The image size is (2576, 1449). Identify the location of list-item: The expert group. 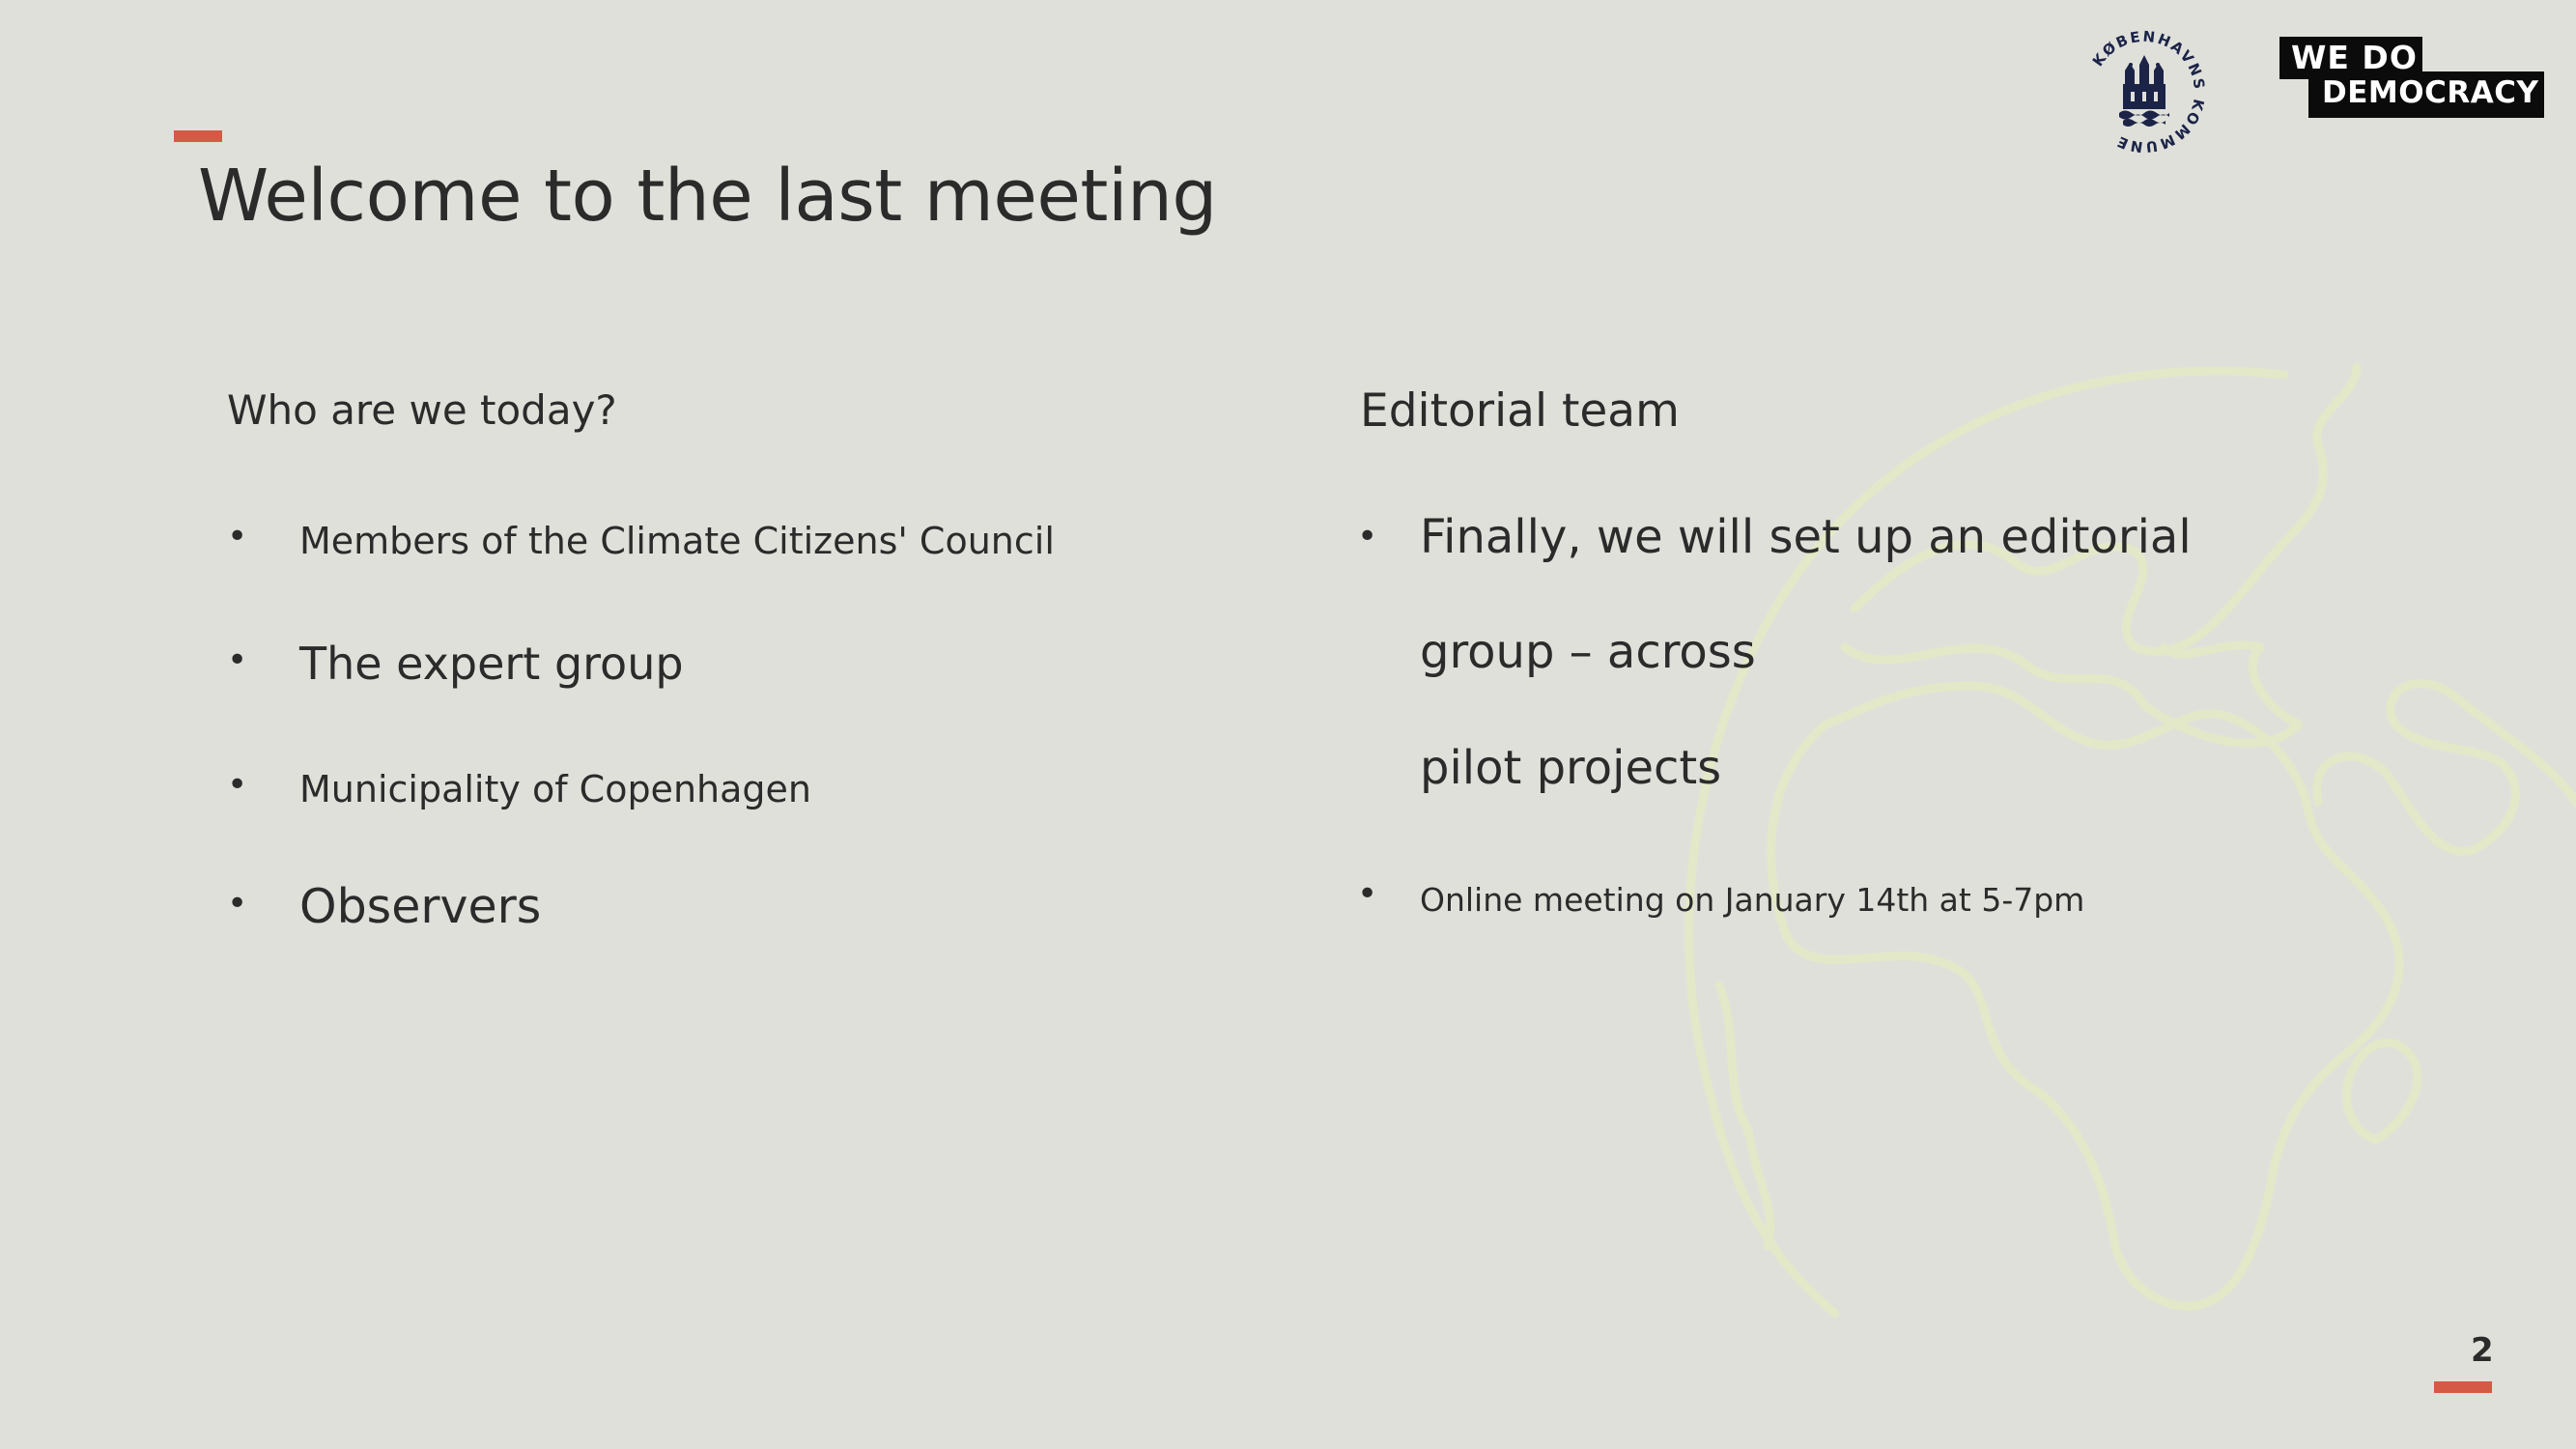
(491, 664).